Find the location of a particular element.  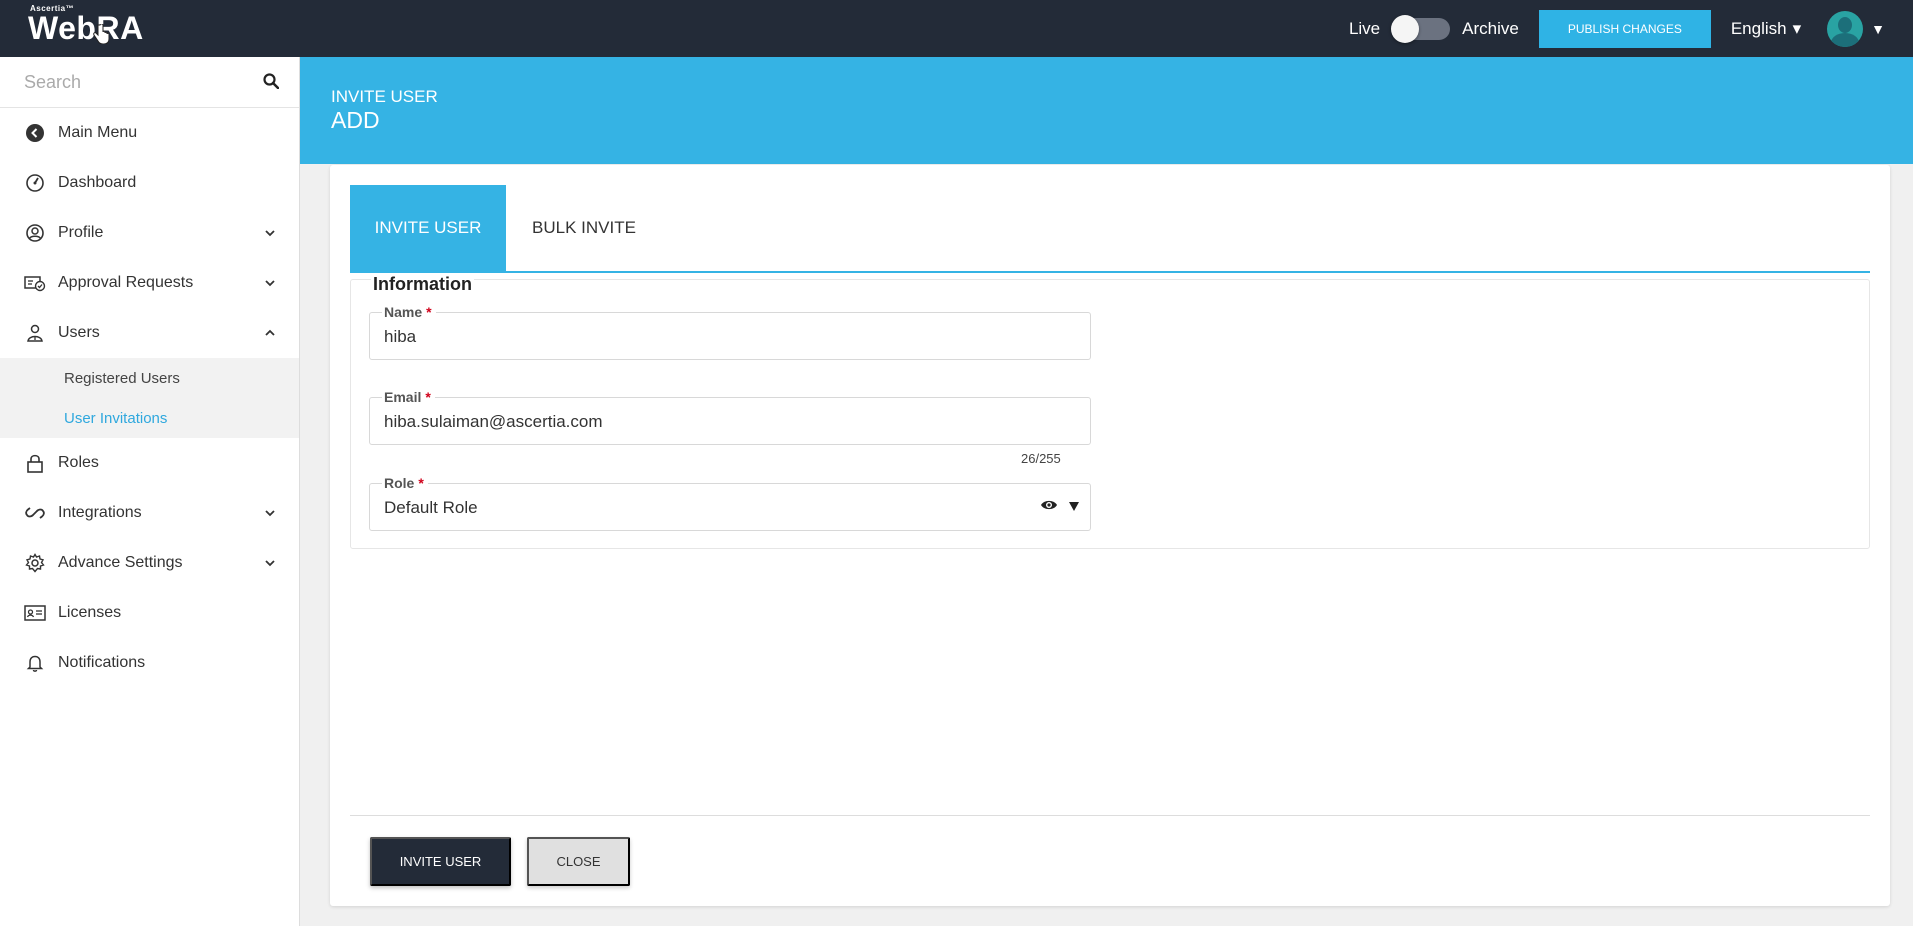

top-right-controls: Live Archive PUBLISH CHANGES English ▾ ▼ is located at coordinates (1631, 28).